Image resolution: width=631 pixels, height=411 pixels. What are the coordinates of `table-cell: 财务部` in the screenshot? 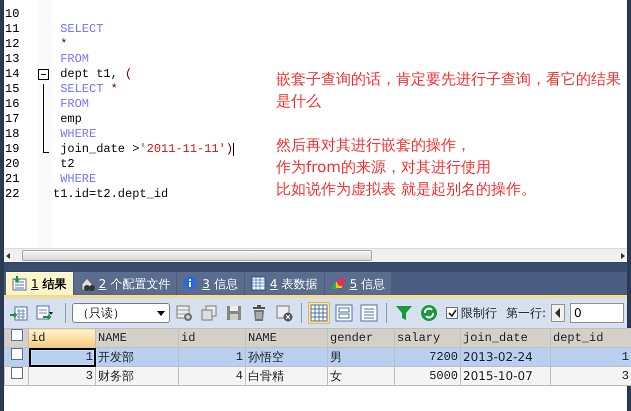 It's located at (137, 376).